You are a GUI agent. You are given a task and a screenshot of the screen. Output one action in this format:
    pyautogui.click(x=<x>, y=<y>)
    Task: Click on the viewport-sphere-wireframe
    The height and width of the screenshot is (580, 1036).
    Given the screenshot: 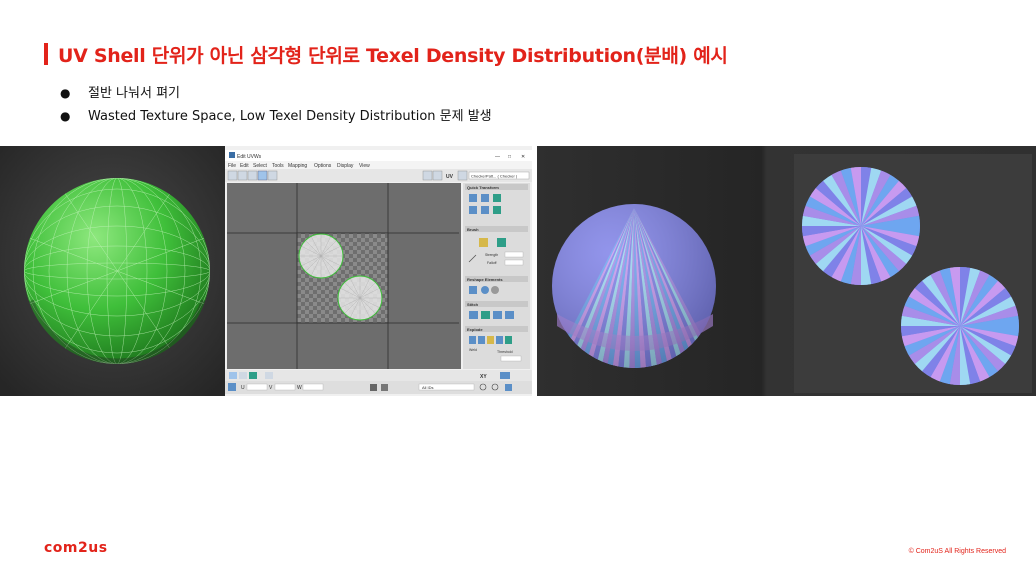 What is the action you would take?
    pyautogui.click(x=112, y=271)
    